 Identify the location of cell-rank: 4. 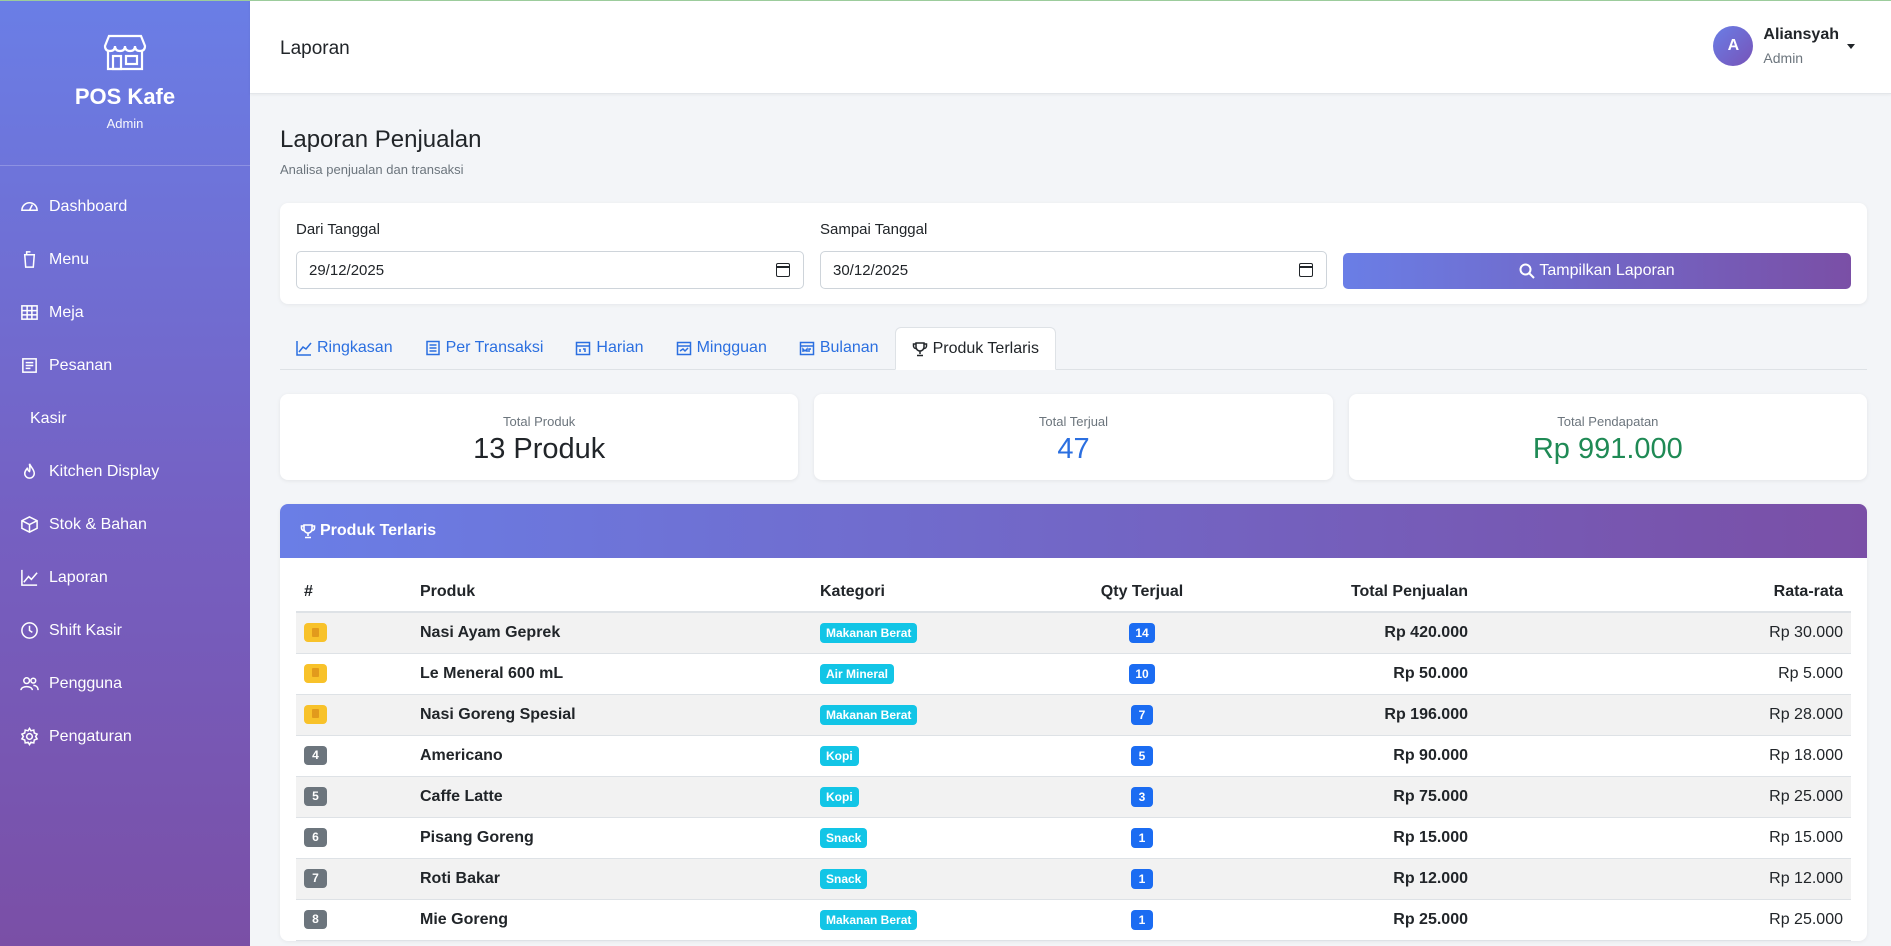
(358, 756).